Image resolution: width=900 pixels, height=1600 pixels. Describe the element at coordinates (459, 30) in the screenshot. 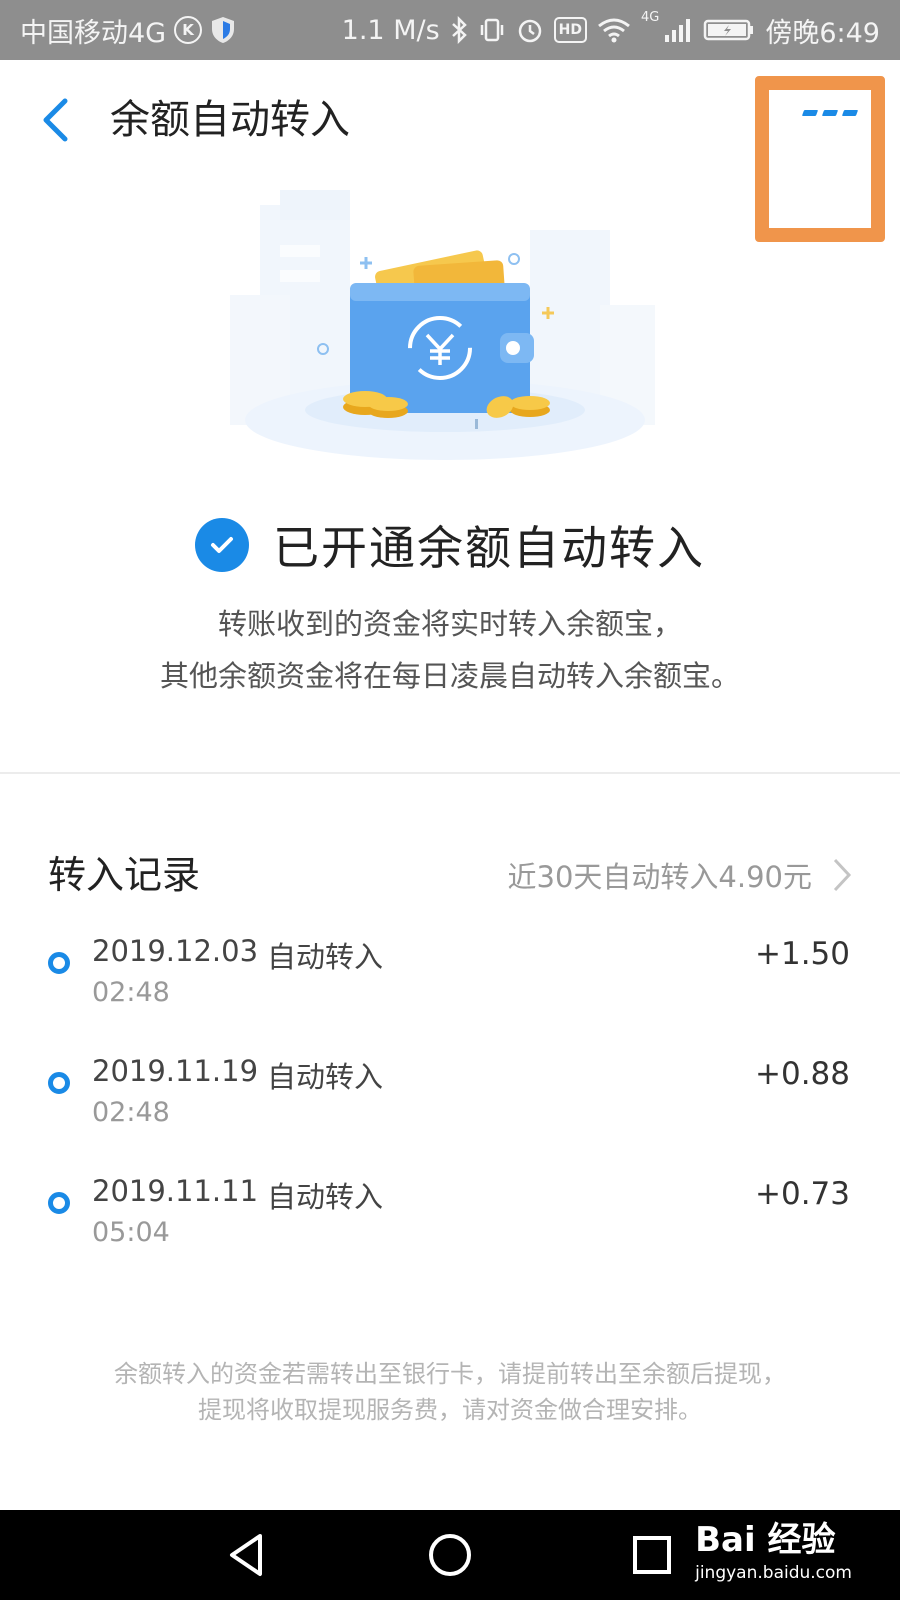

I see `bluetooth-icon` at that location.